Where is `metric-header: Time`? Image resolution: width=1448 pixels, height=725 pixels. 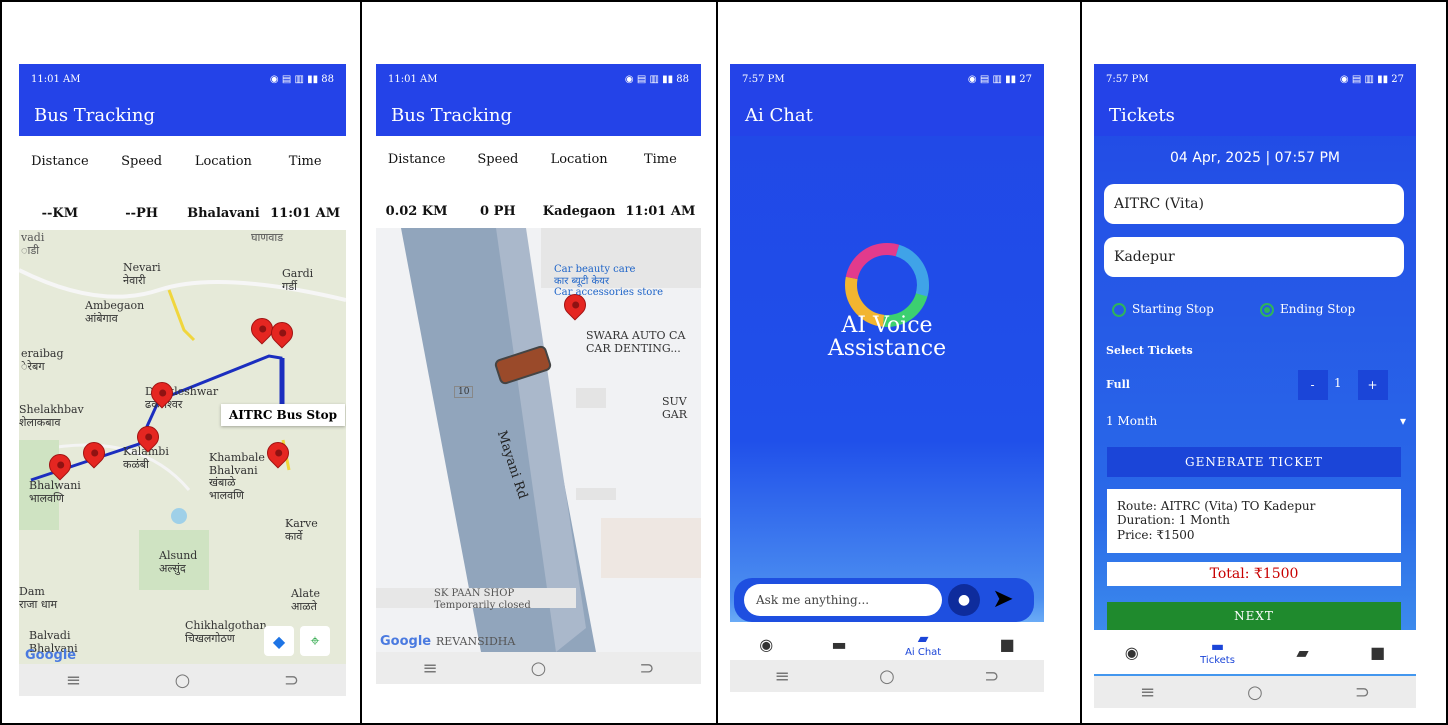 metric-header: Time is located at coordinates (660, 159).